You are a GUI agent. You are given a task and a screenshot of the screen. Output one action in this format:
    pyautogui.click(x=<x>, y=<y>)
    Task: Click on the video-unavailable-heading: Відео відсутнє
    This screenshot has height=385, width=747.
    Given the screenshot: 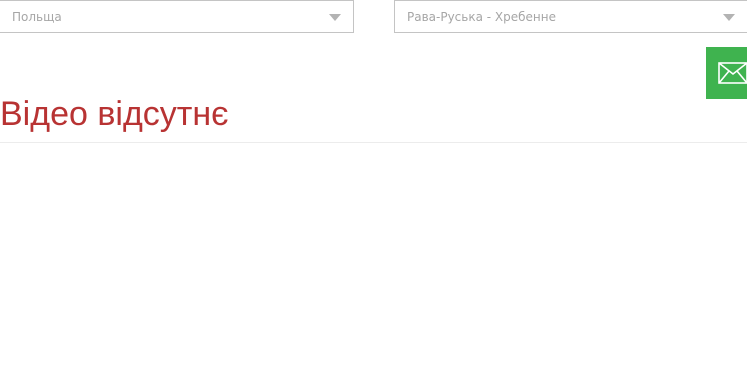 What is the action you would take?
    pyautogui.click(x=114, y=114)
    